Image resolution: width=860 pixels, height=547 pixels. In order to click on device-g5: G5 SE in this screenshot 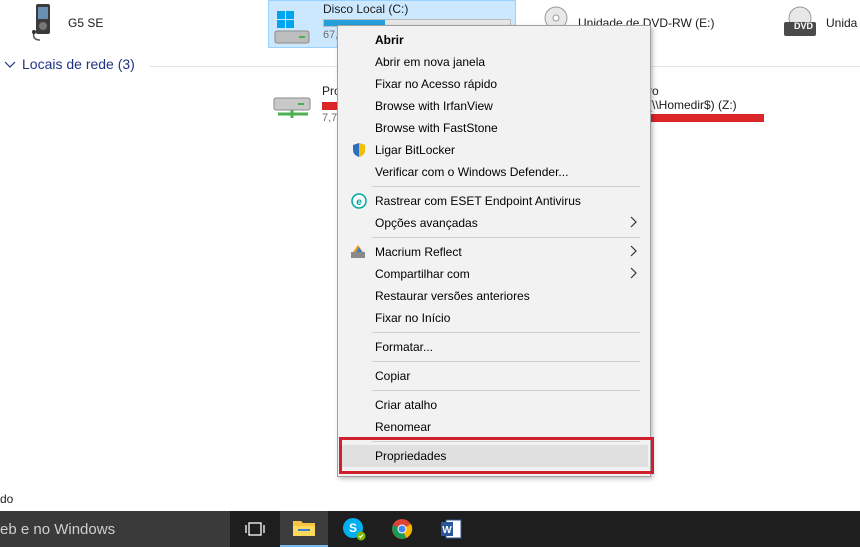, I will do `click(66, 22)`.